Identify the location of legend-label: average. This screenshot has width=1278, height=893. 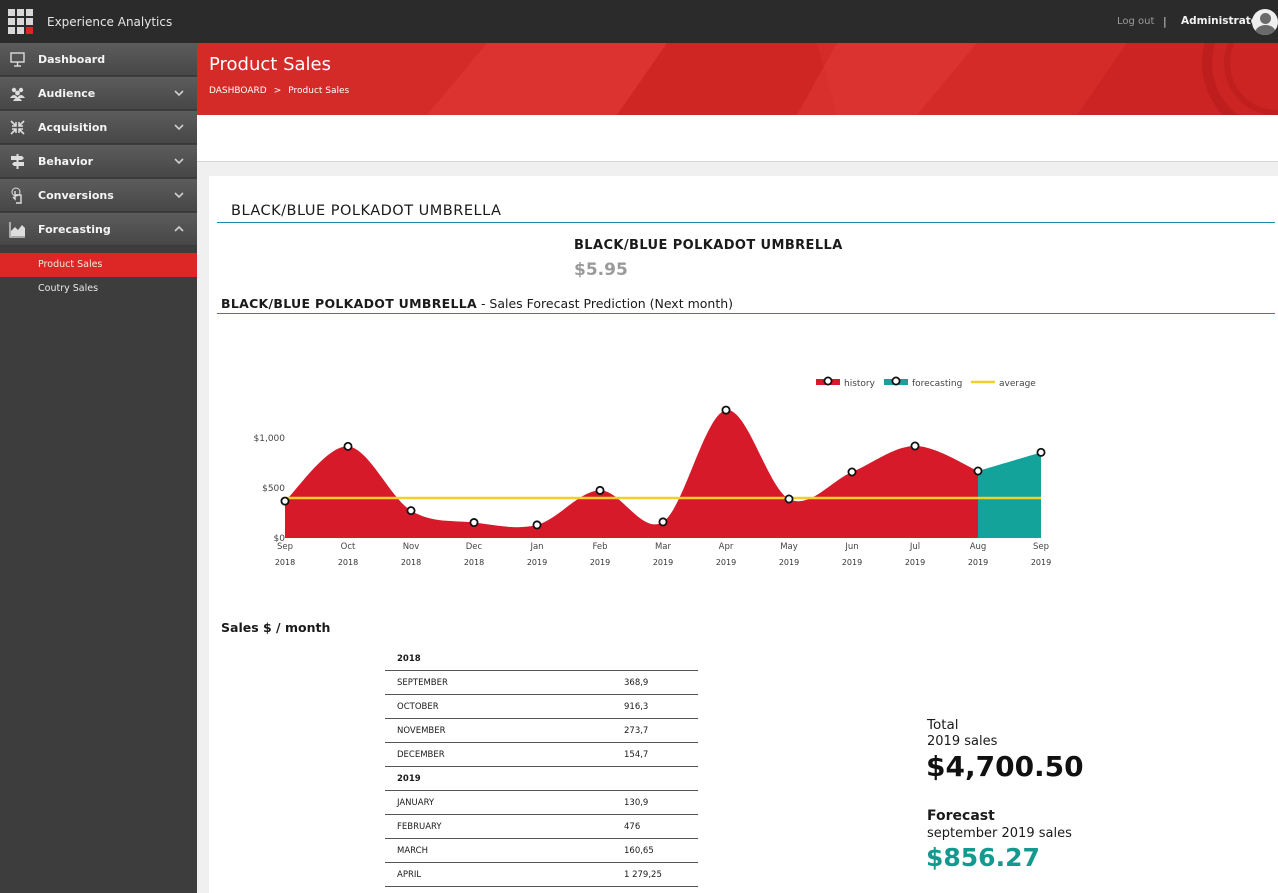
(1017, 384).